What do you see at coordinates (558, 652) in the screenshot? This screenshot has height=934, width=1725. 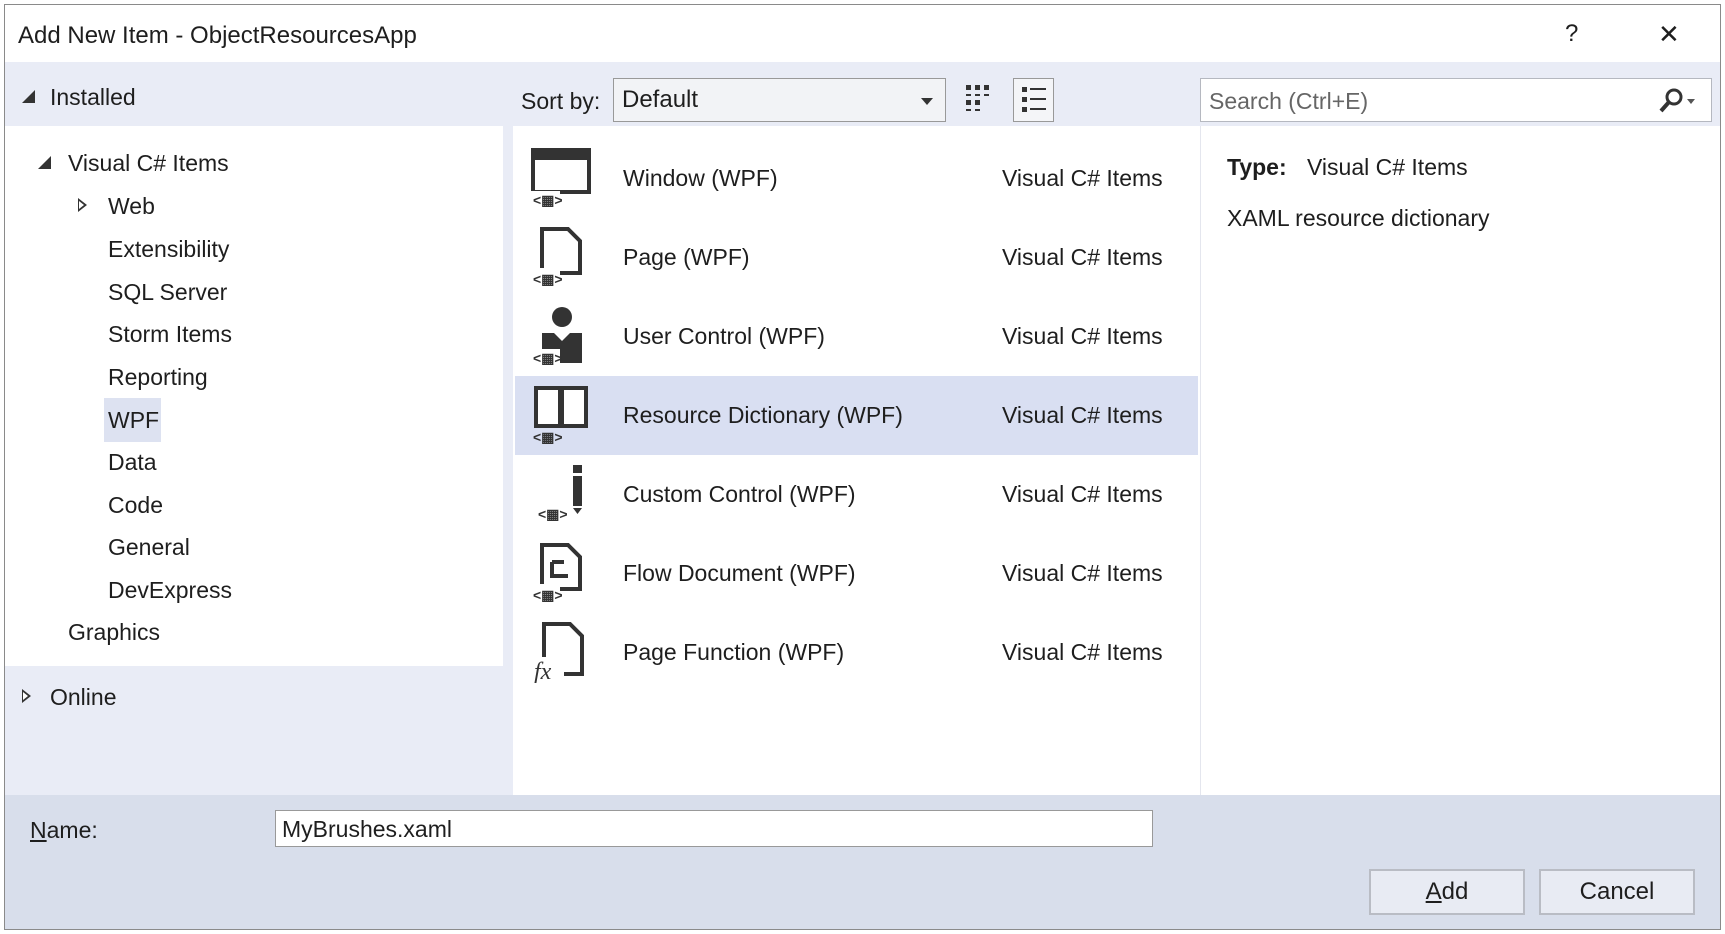 I see `page-function-icon: fx` at bounding box center [558, 652].